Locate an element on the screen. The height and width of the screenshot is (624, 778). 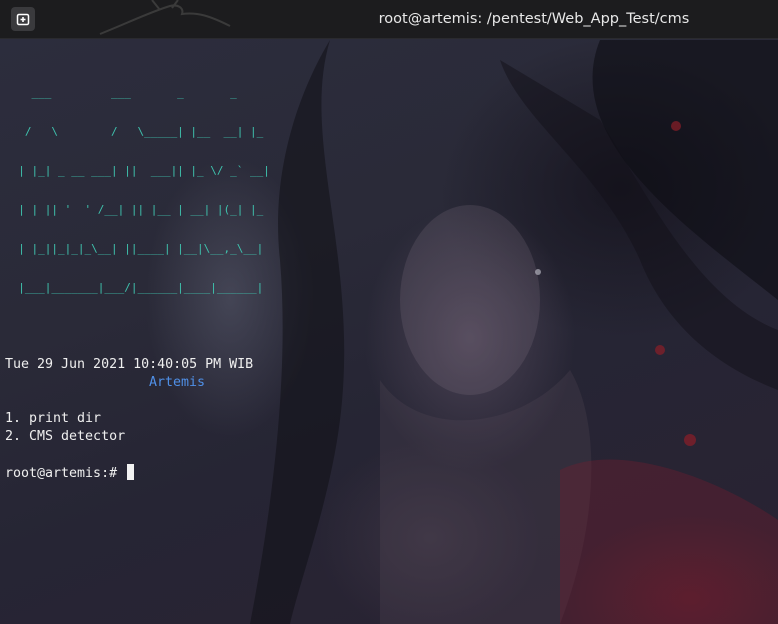
date-line: Tue 29 Jun 2021 10:40:05 PM WIB is located at coordinates (129, 364).